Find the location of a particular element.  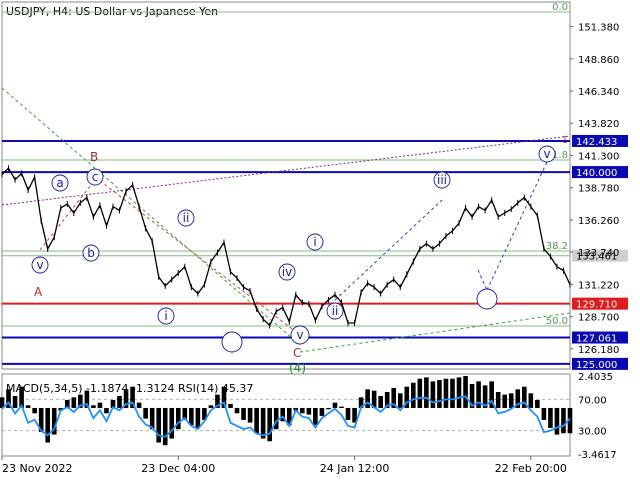

label-degree-4: (4) is located at coordinates (297, 368).